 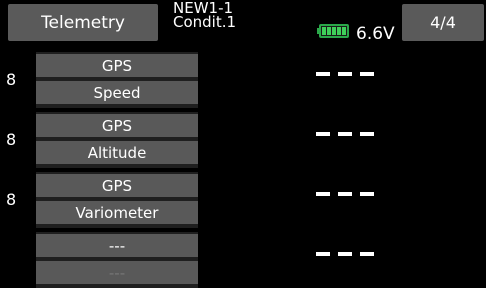 I want to click on screen-title: Telemetry, so click(x=83, y=22).